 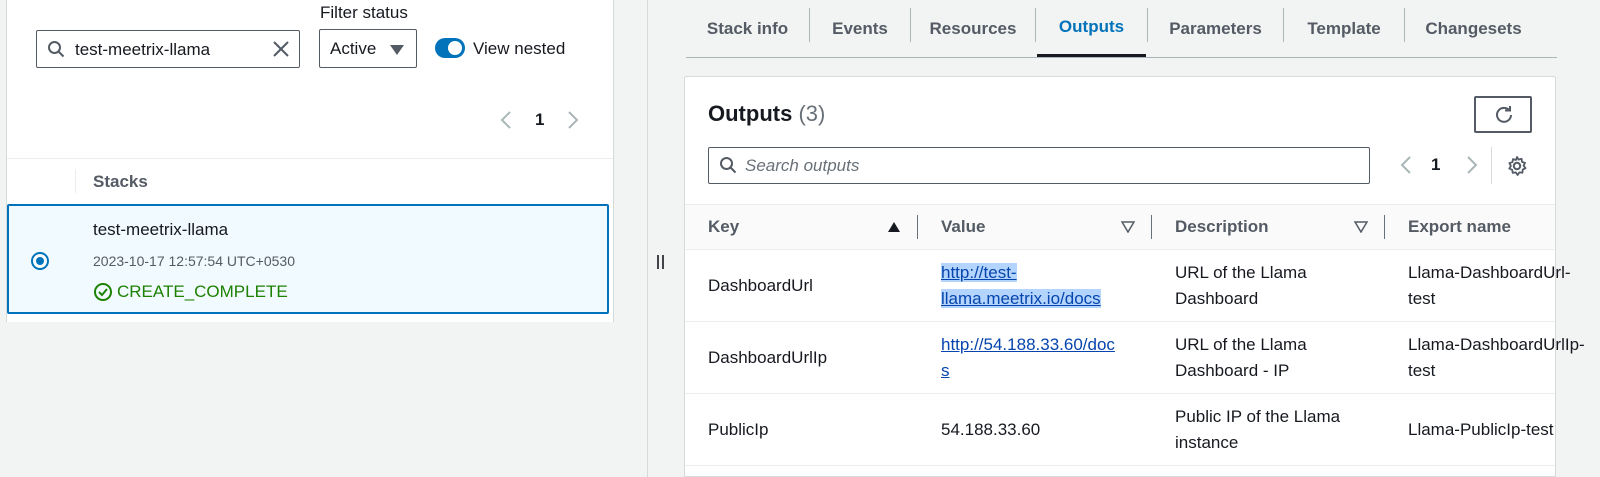 I want to click on output-value-link: http://54.188.33.60/doc, so click(x=1028, y=344).